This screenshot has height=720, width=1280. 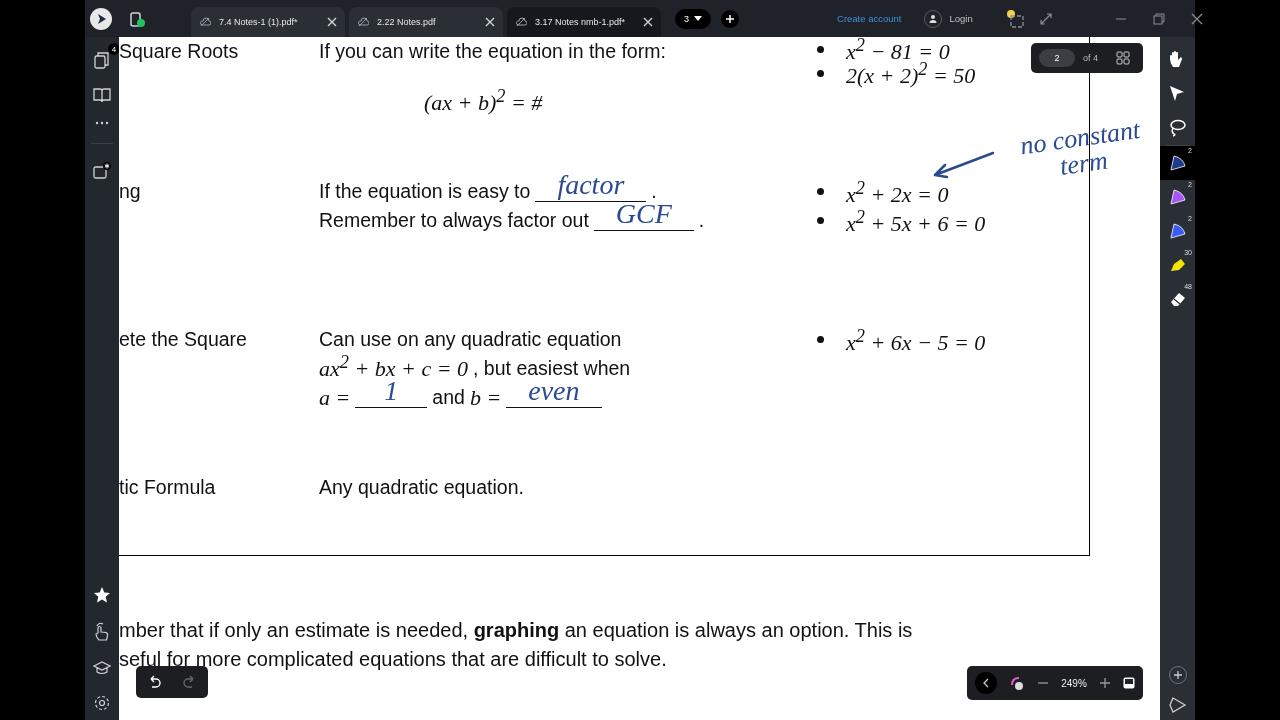 What do you see at coordinates (483, 100) in the screenshot?
I see `math-expression: (ax + b)$^{2}$ = #` at bounding box center [483, 100].